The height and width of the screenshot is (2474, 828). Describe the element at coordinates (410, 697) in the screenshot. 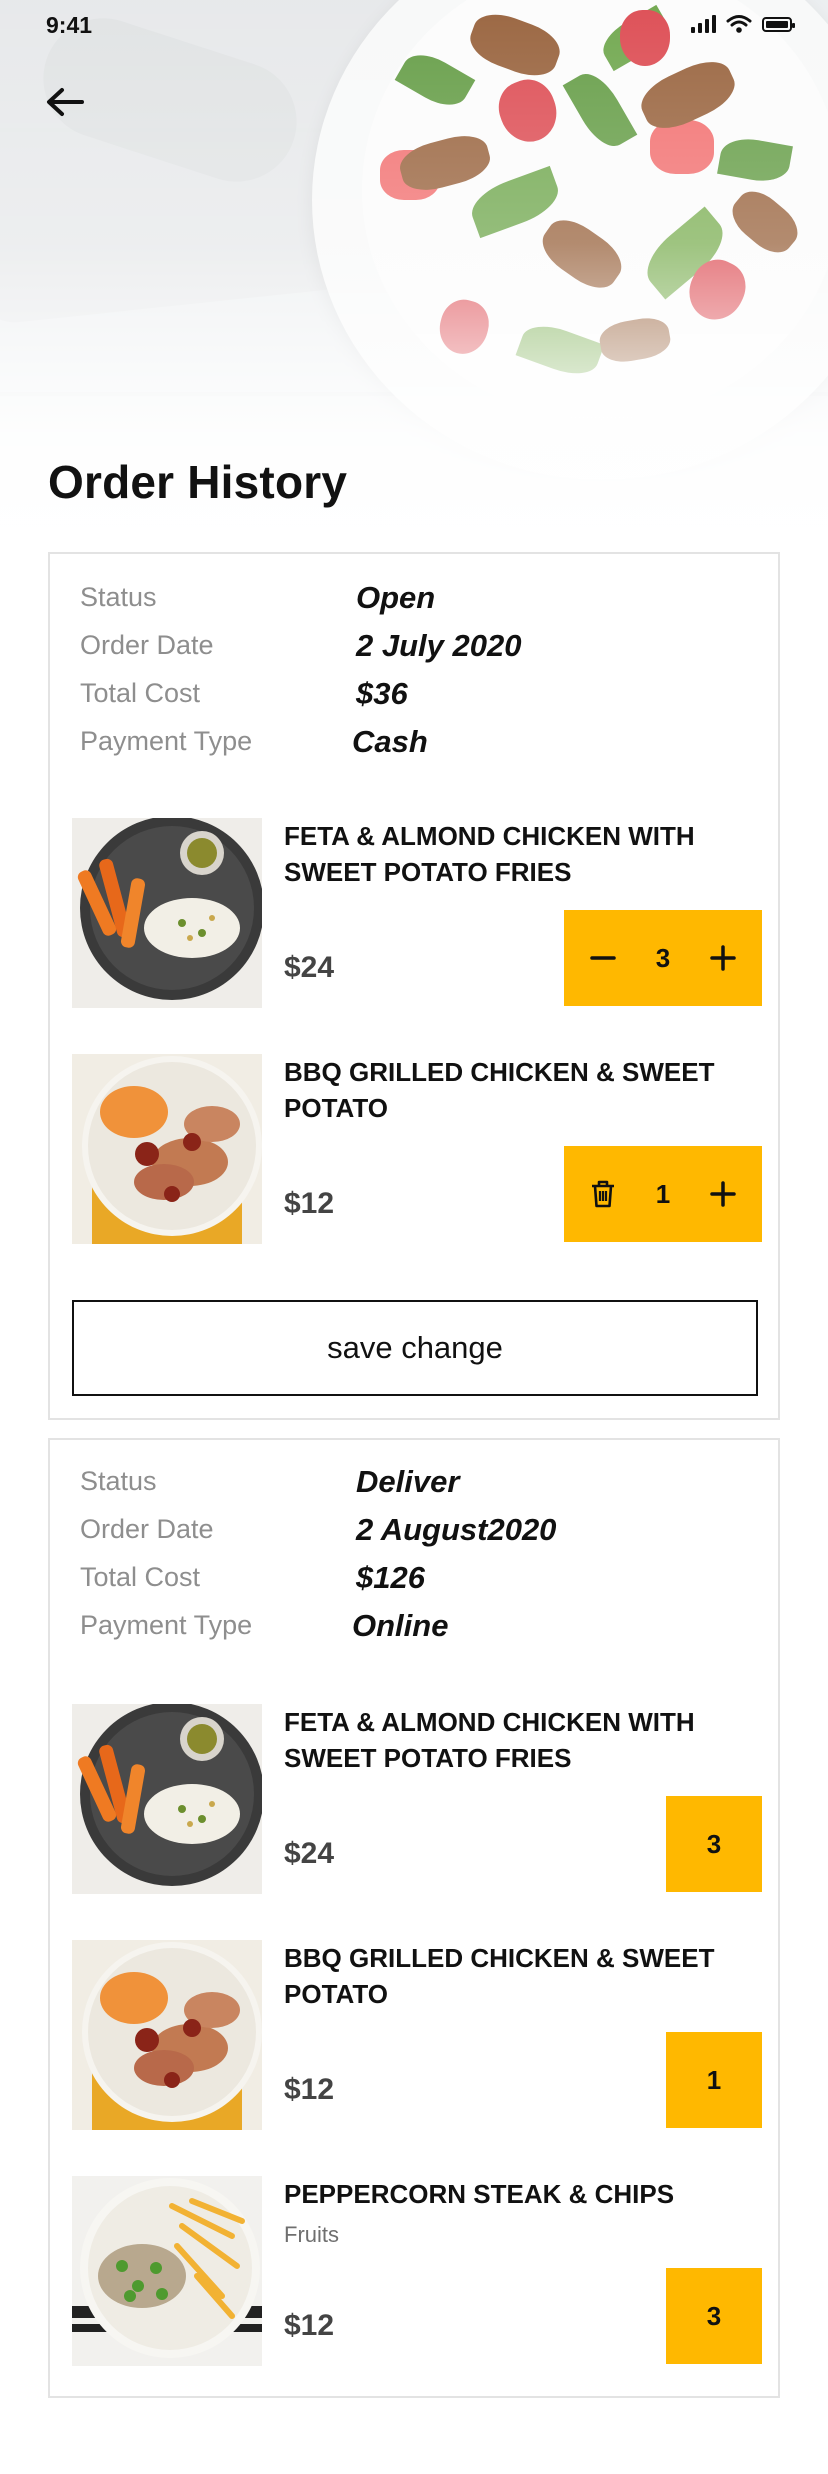

I see `meta-row-total-cost: Total Cost $36` at that location.